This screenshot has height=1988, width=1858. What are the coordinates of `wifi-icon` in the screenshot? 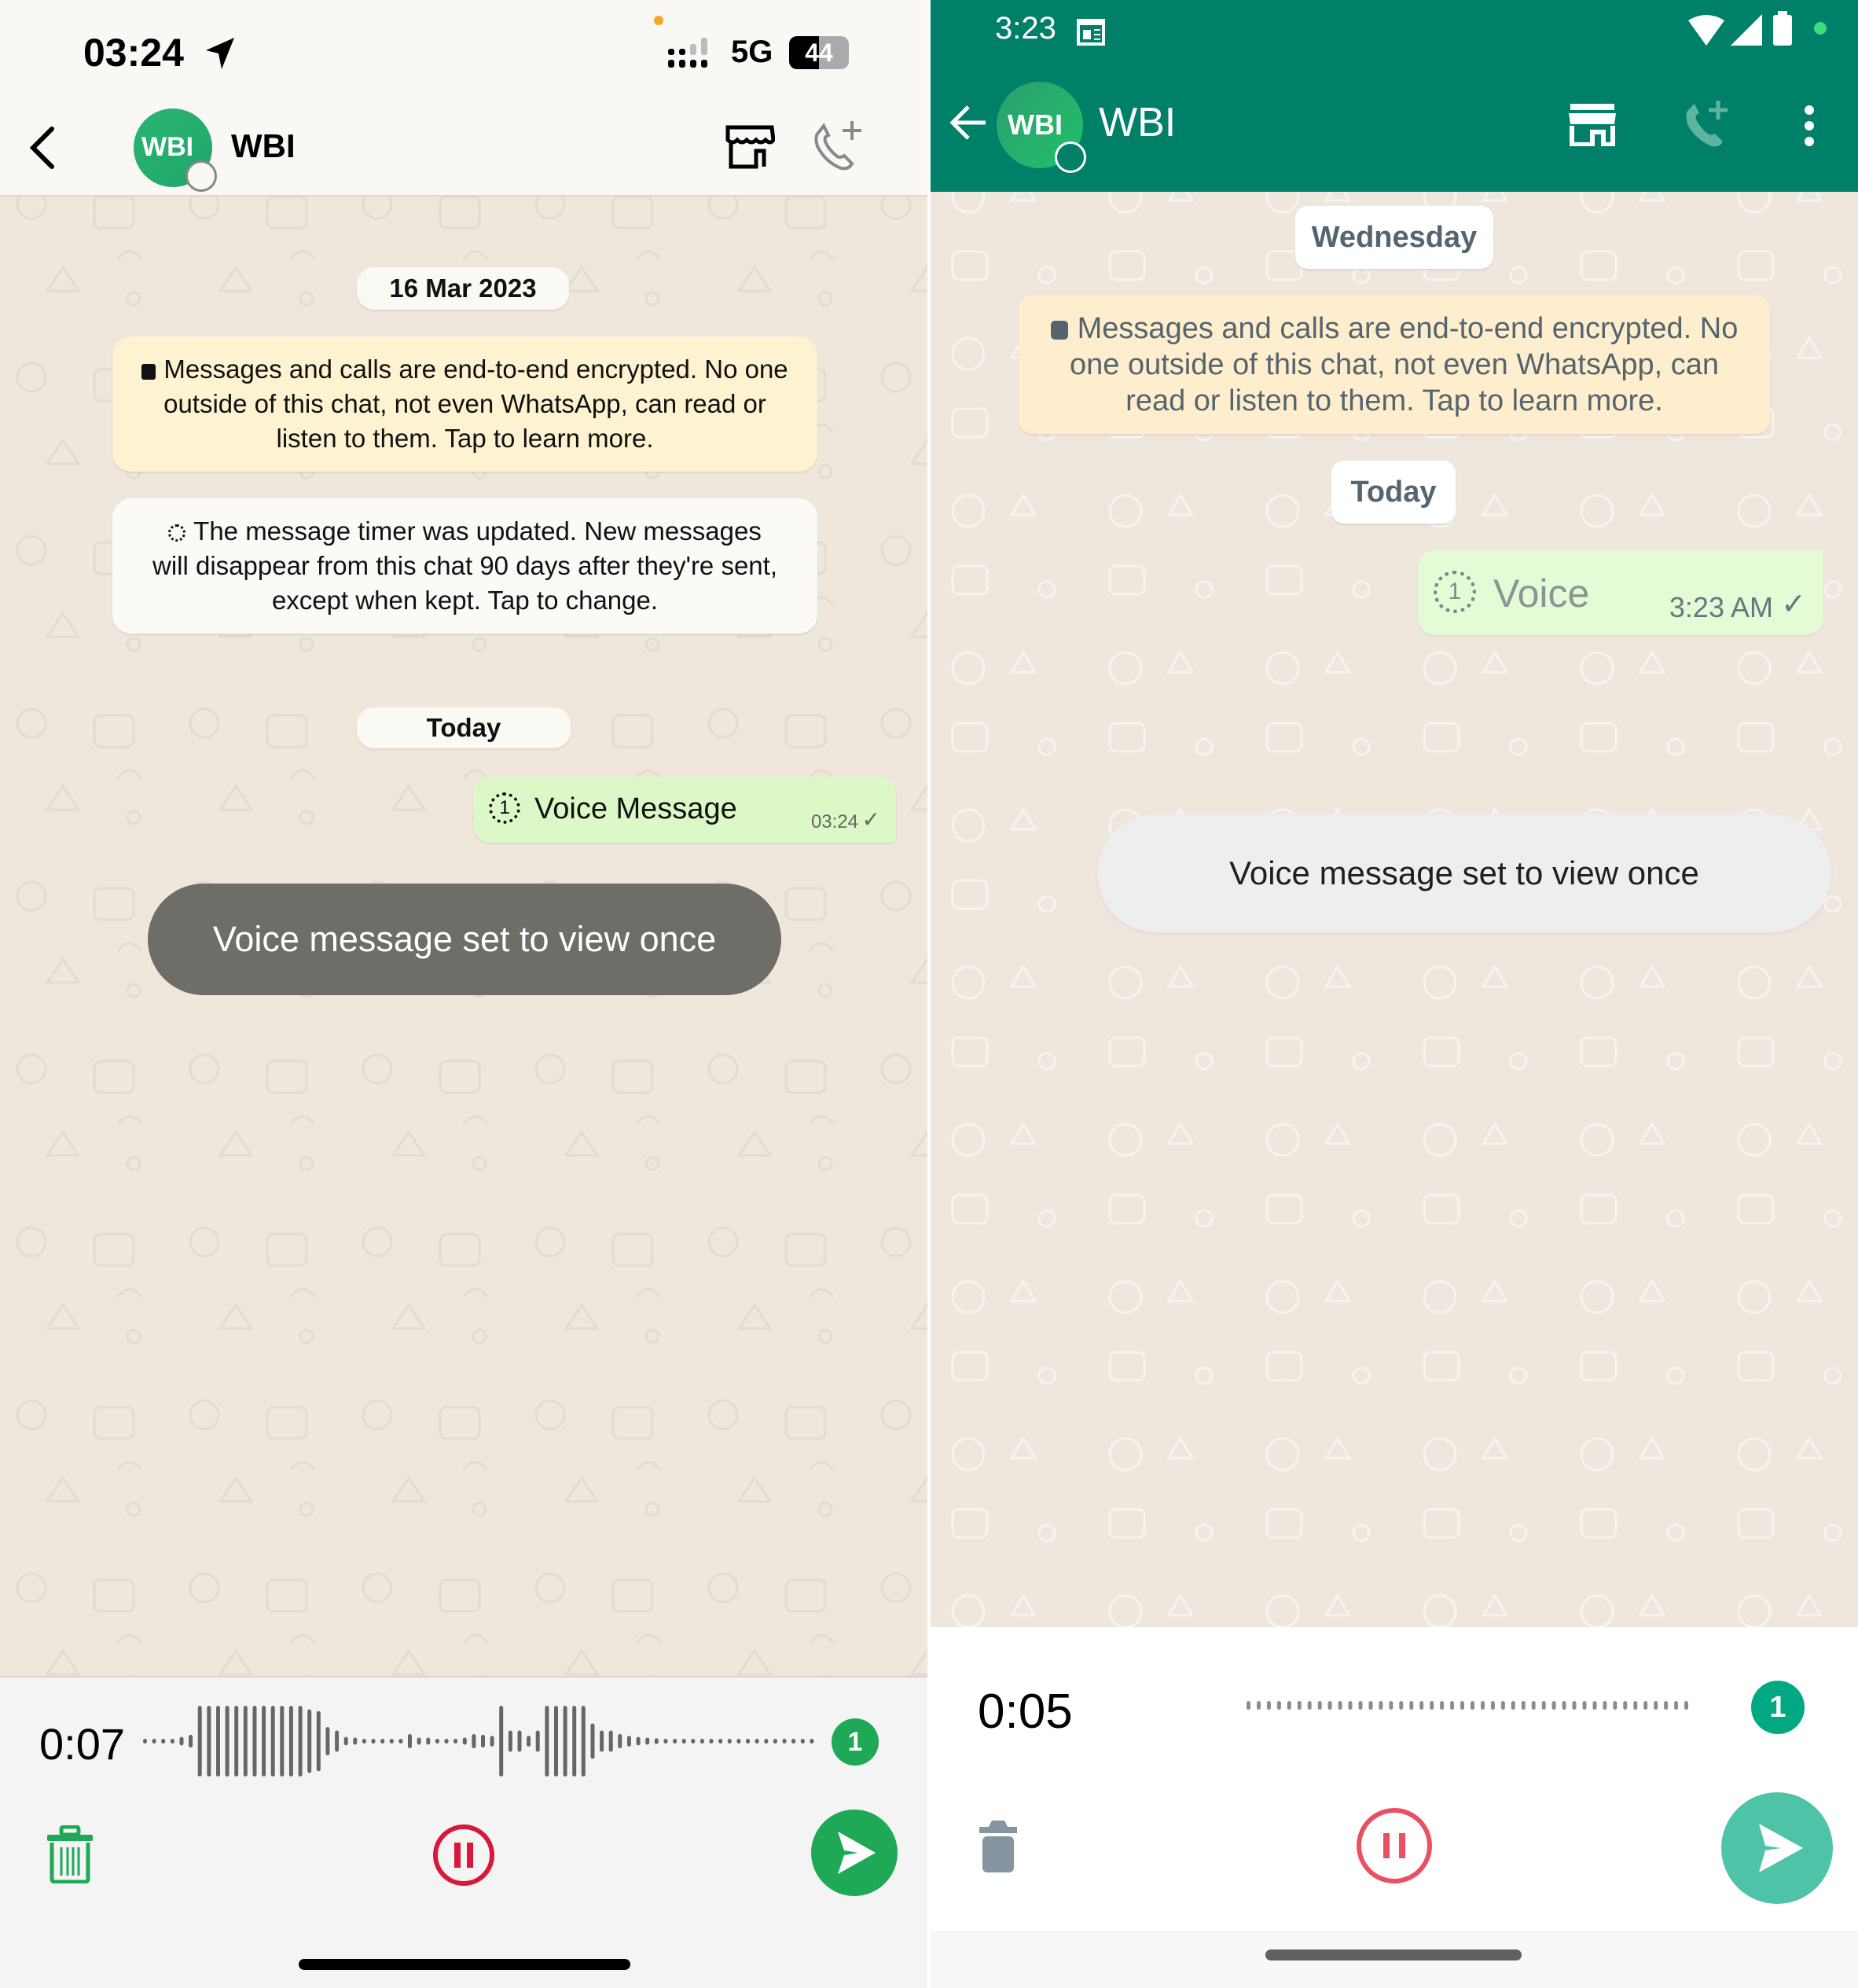 It's located at (1706, 30).